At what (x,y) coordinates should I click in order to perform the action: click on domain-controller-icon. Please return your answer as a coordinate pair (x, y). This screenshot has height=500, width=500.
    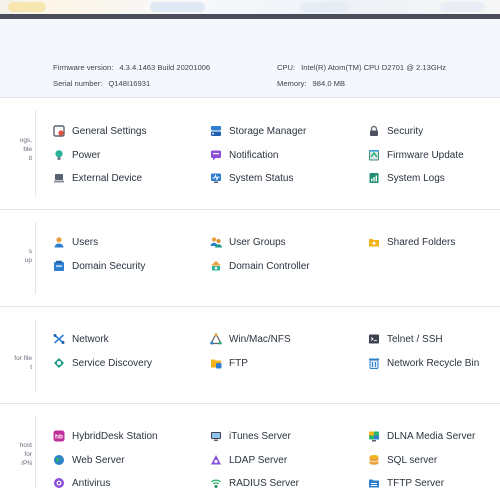
    Looking at the image, I should click on (216, 266).